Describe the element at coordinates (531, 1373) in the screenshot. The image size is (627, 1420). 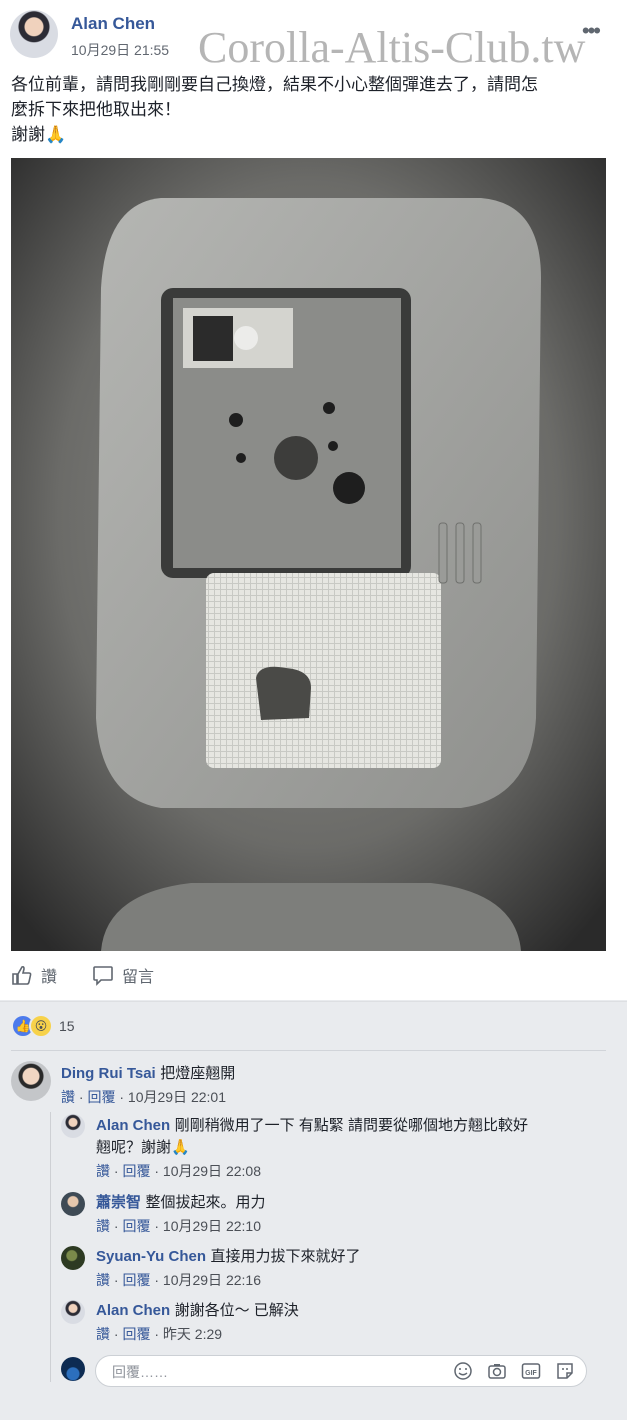
I see `svg-text: GIF` at that location.